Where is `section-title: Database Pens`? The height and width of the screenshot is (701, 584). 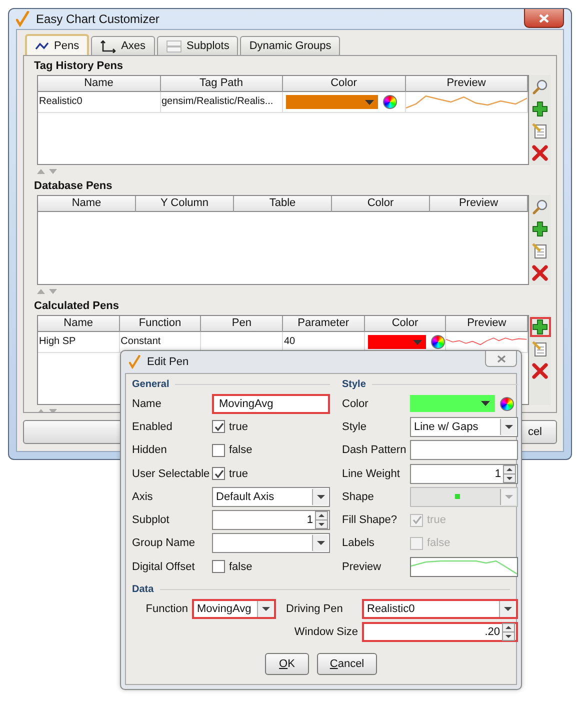
section-title: Database Pens is located at coordinates (73, 186).